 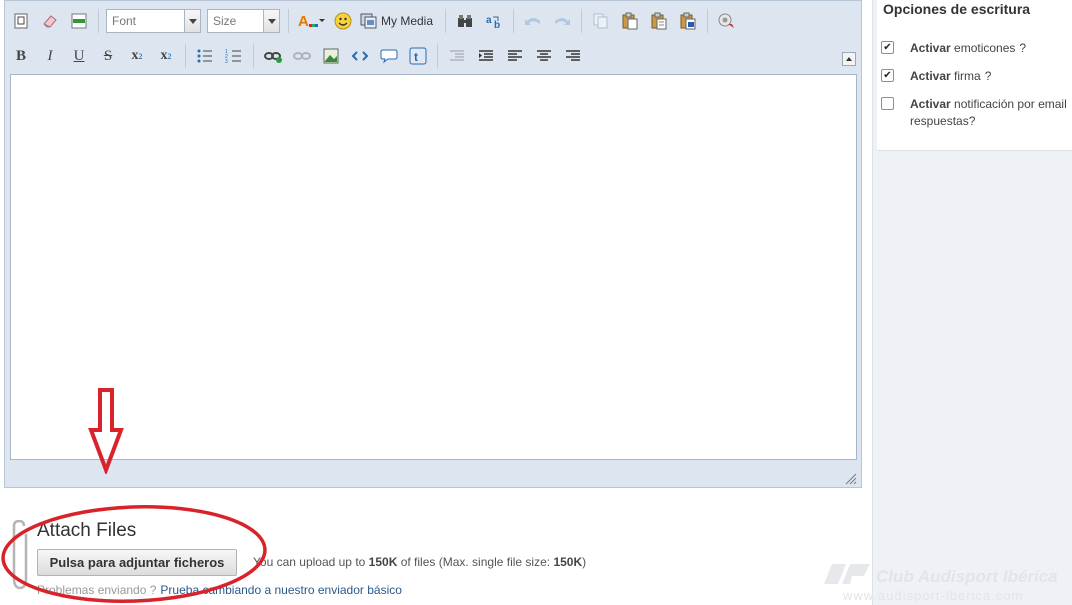 What do you see at coordinates (887, 103) in the screenshot?
I see `email-notification-checkbox` at bounding box center [887, 103].